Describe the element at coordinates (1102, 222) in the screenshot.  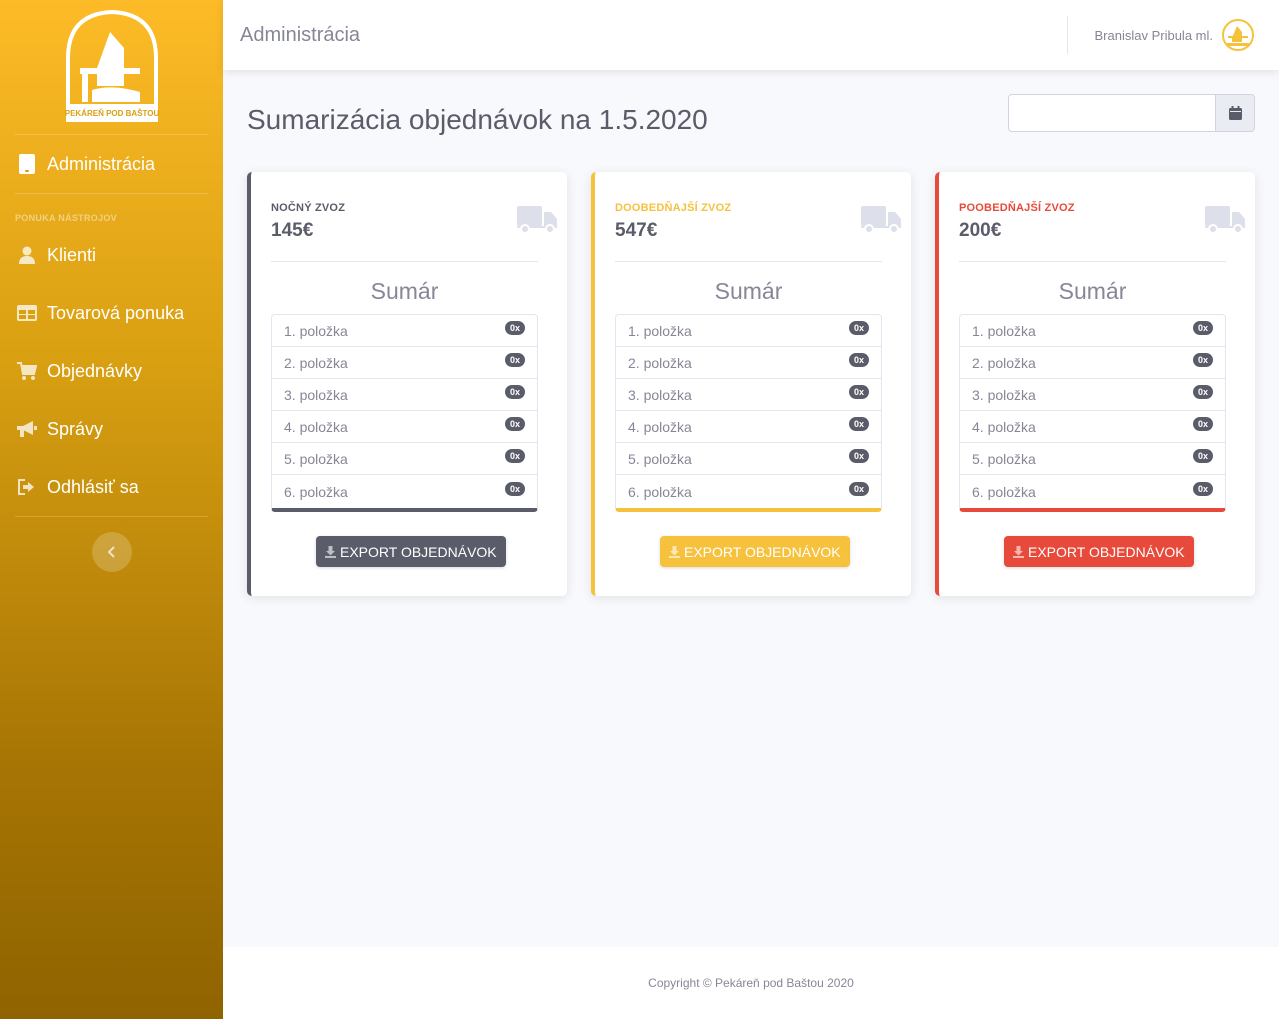
I see `card-header: Poobedňajší zvoz 200€` at that location.